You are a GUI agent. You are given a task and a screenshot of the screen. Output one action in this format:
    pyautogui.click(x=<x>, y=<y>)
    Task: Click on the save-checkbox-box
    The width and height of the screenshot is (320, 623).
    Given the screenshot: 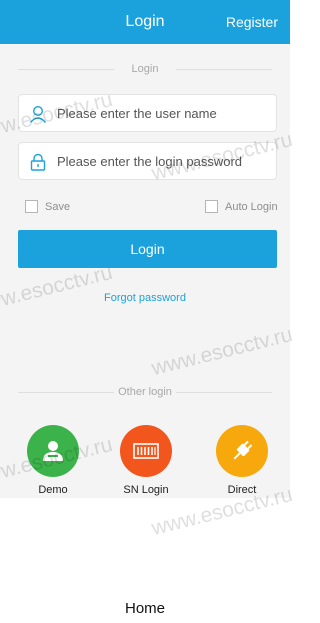 What is the action you would take?
    pyautogui.click(x=31, y=206)
    